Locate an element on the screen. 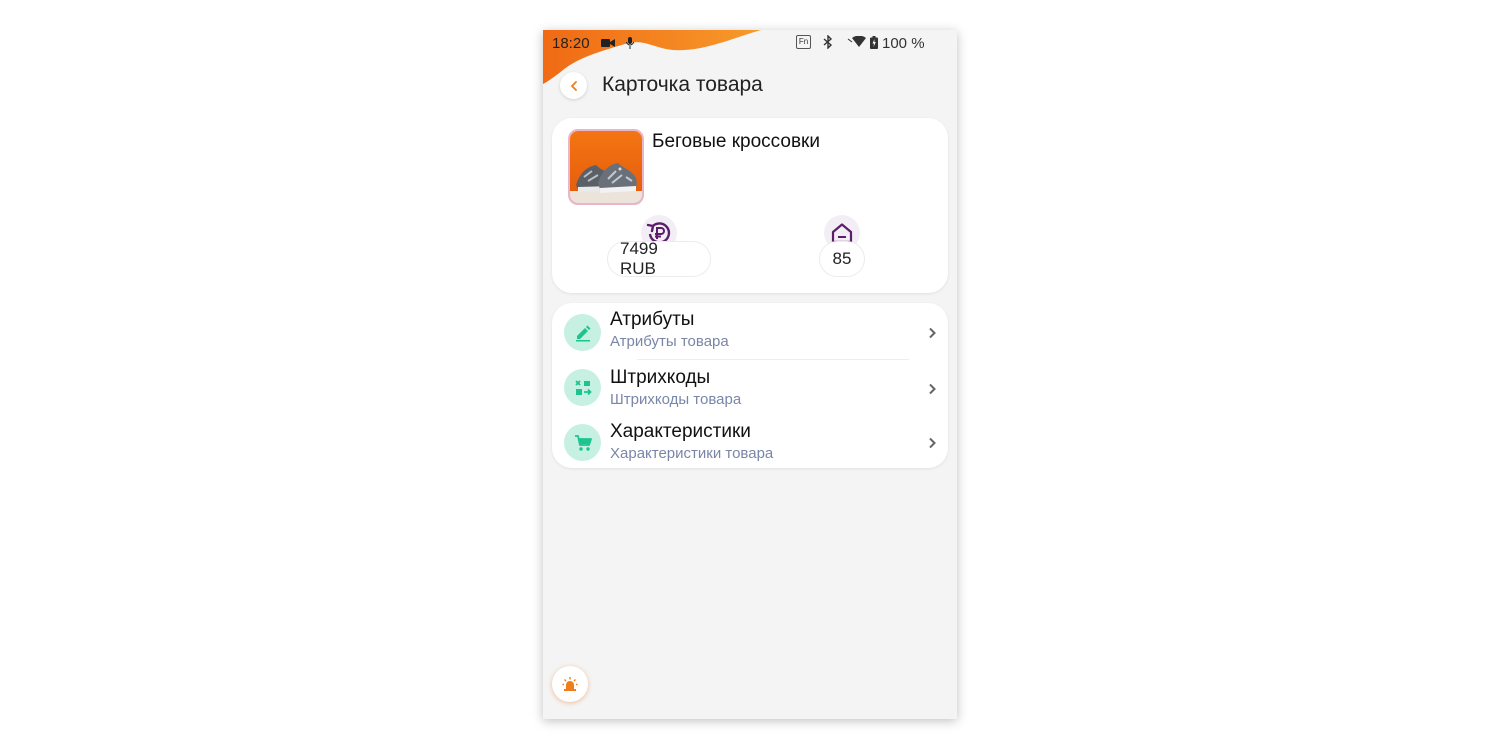  menu-item-subtitle: Атрибуты товара is located at coordinates (669, 341).